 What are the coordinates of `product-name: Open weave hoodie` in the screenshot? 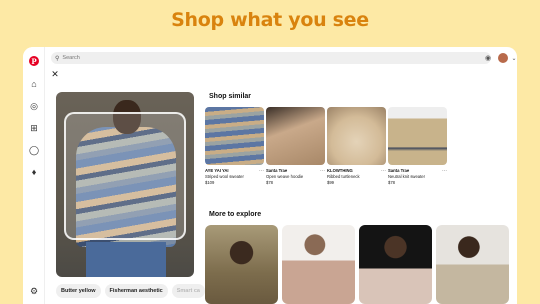 It's located at (285, 176).